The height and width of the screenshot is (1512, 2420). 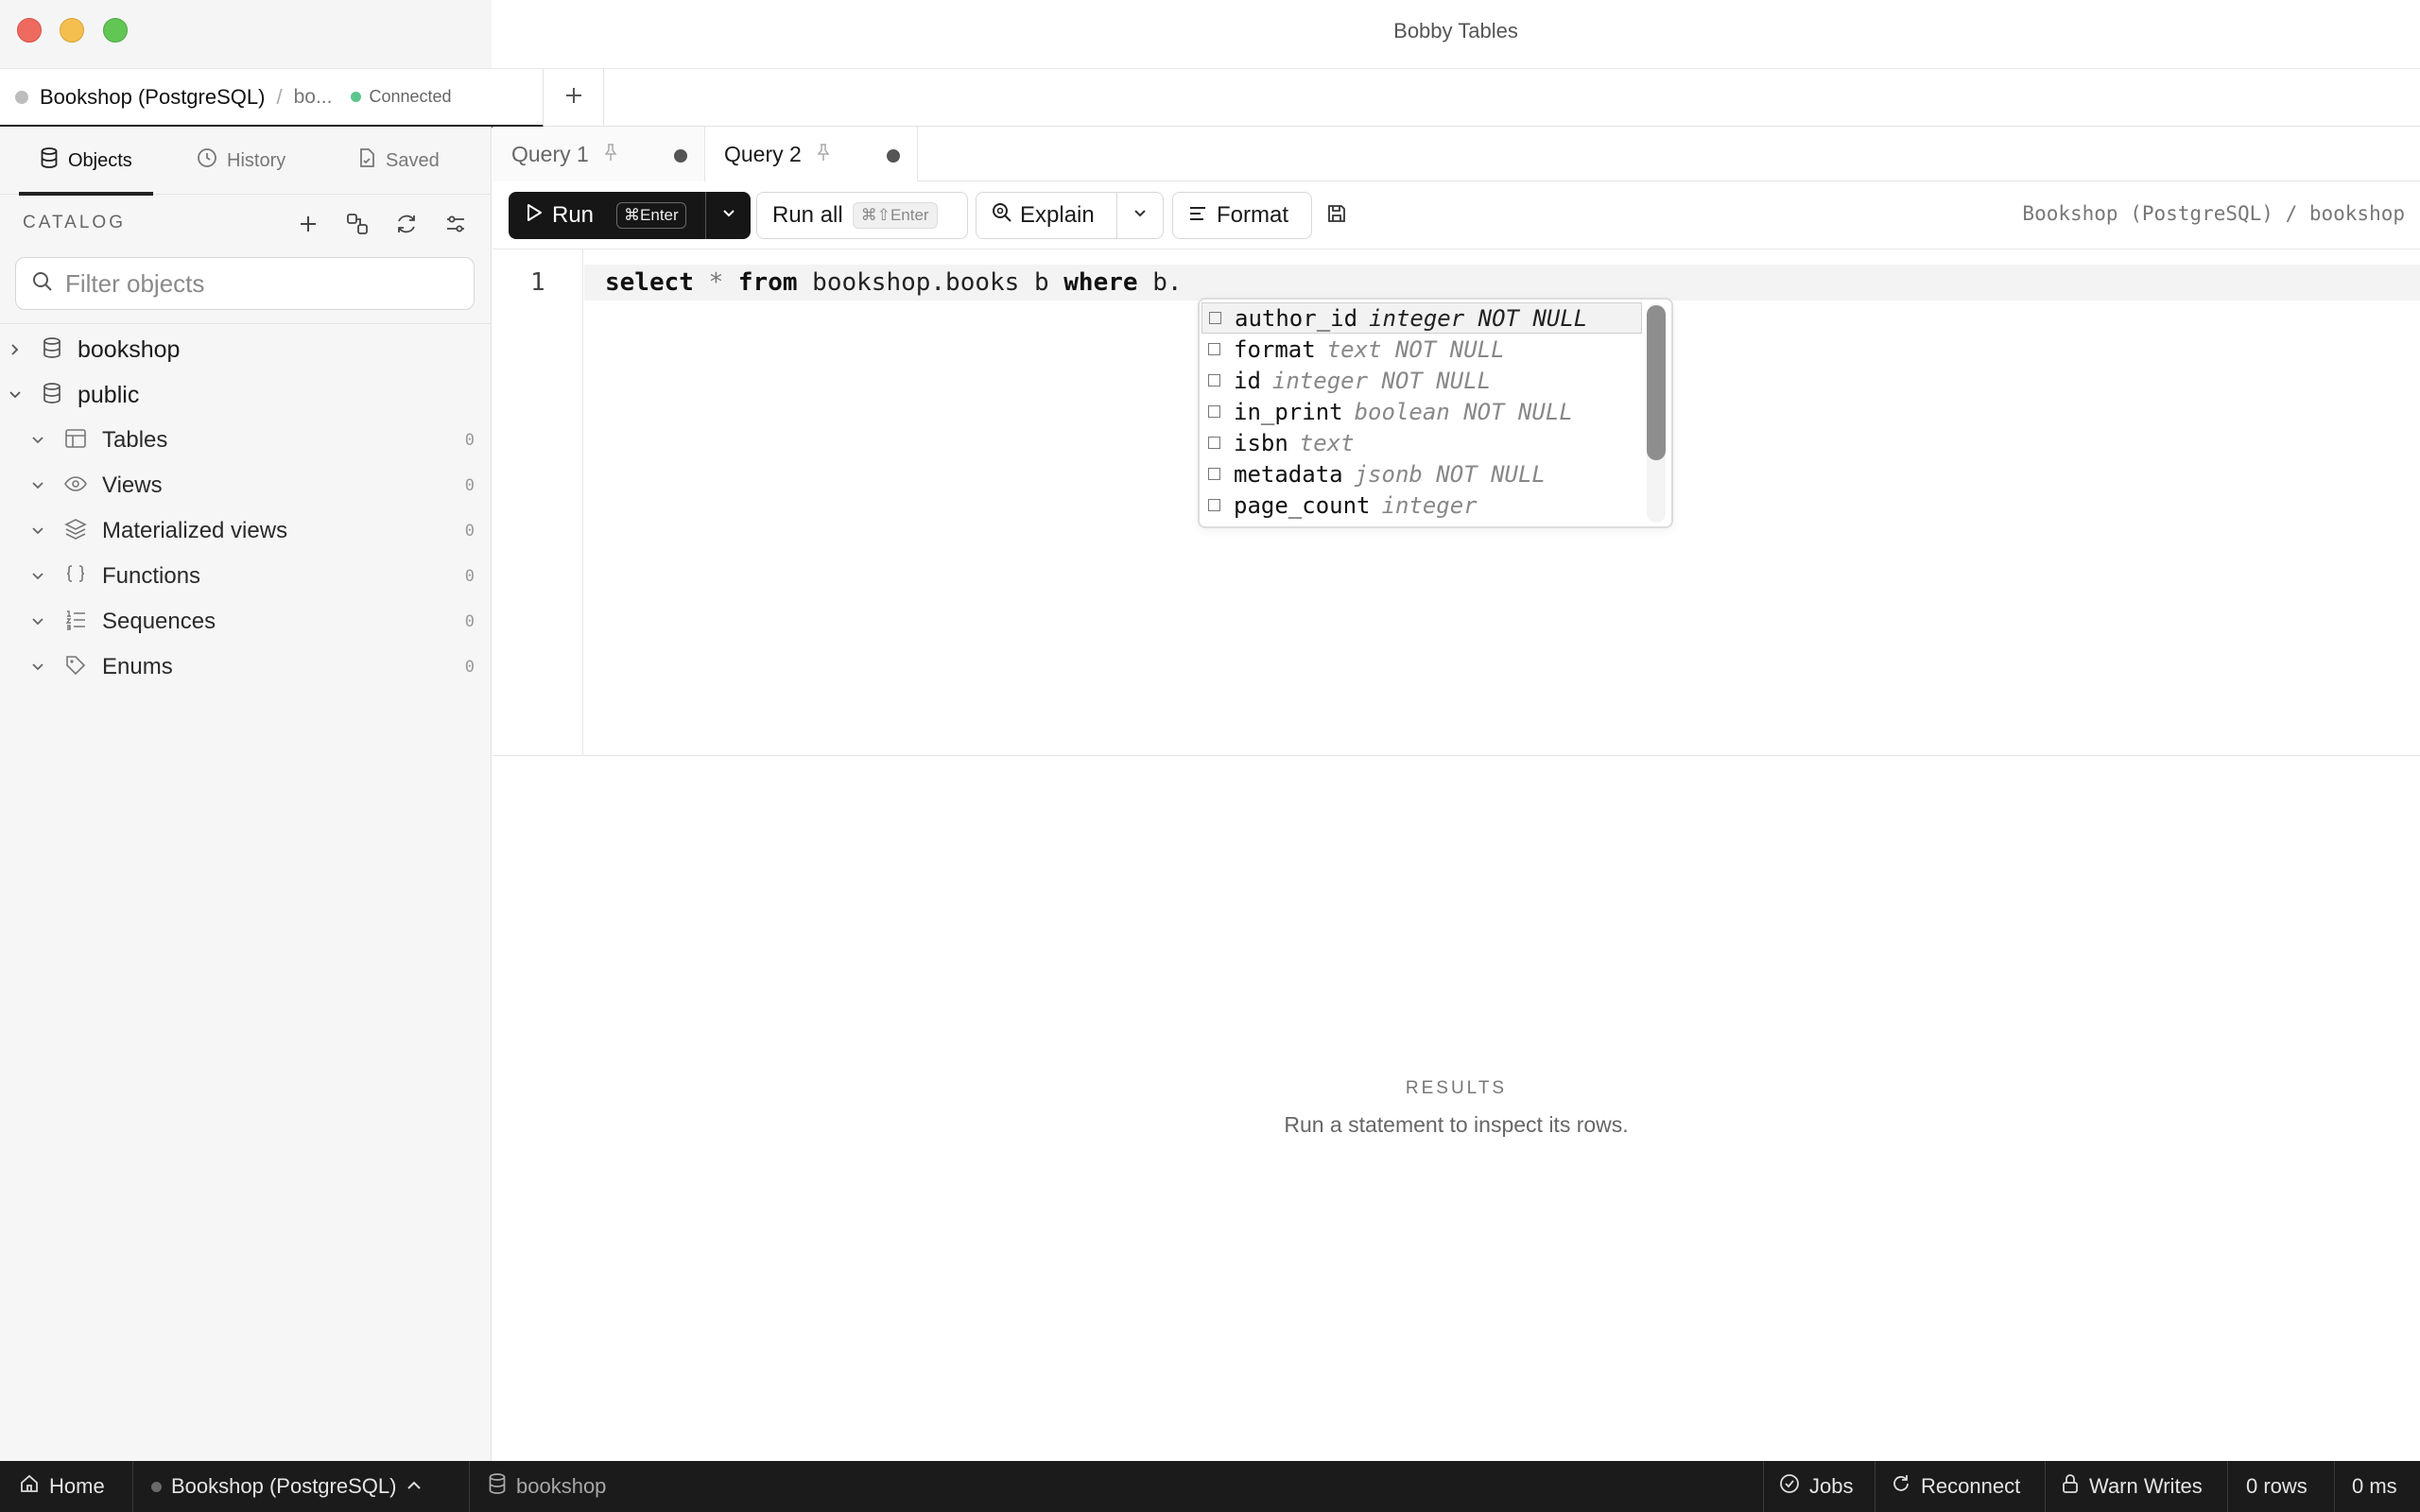 I want to click on tab-history-label: History, so click(x=256, y=160).